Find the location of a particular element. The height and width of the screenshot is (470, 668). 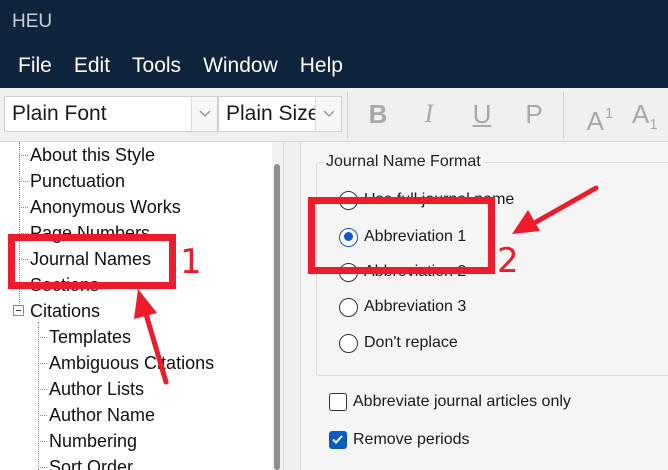

tree-item-sort-order: Sort Order is located at coordinates (91, 462).